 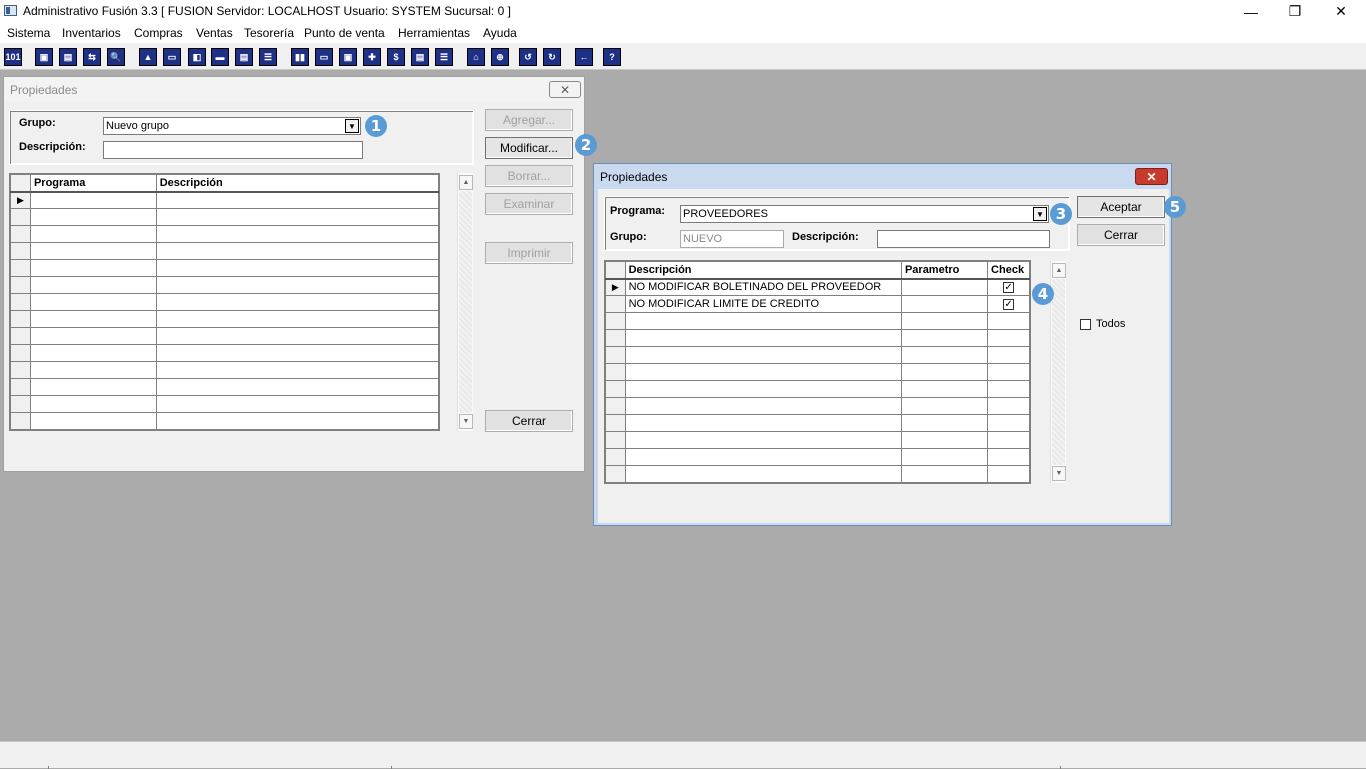 I want to click on cell-descripcion: NO MODIFICAR BOLETINADO DEL PROVEEDOR, so click(x=763, y=287).